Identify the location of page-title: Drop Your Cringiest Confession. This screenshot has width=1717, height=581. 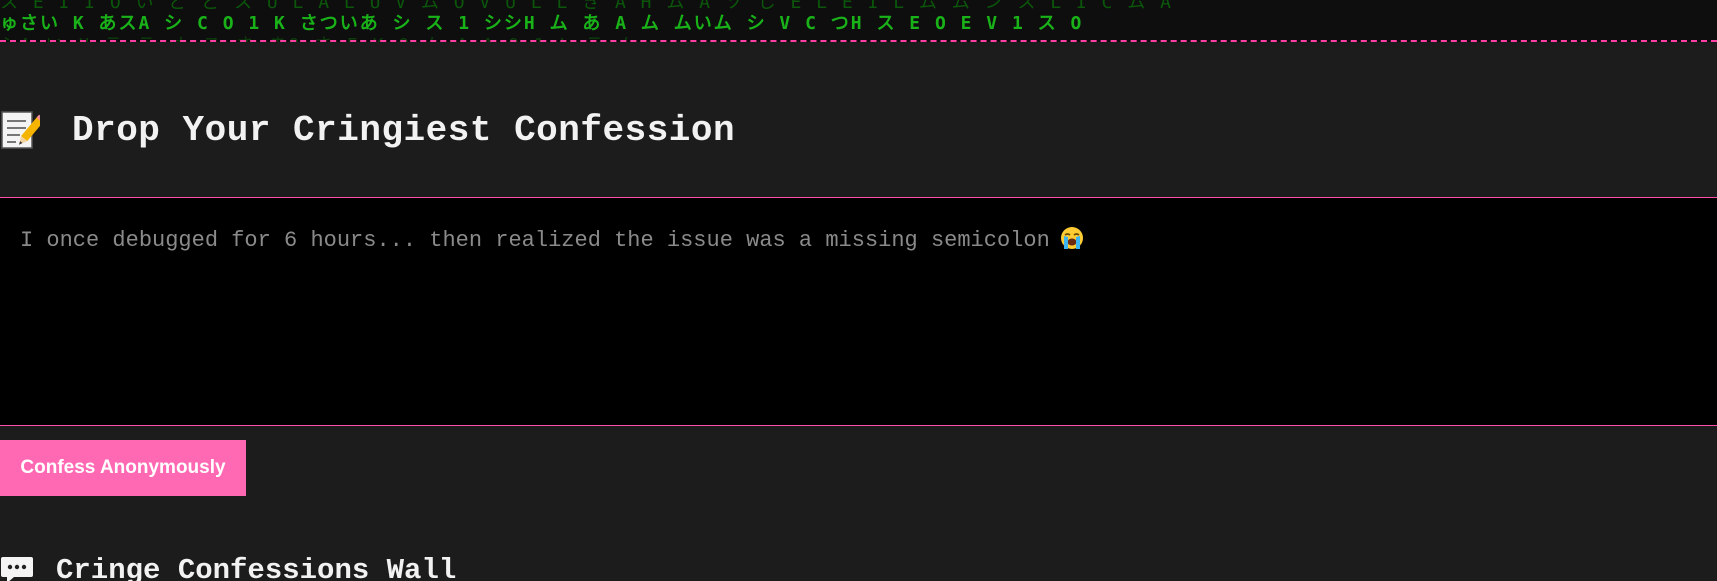
(404, 130).